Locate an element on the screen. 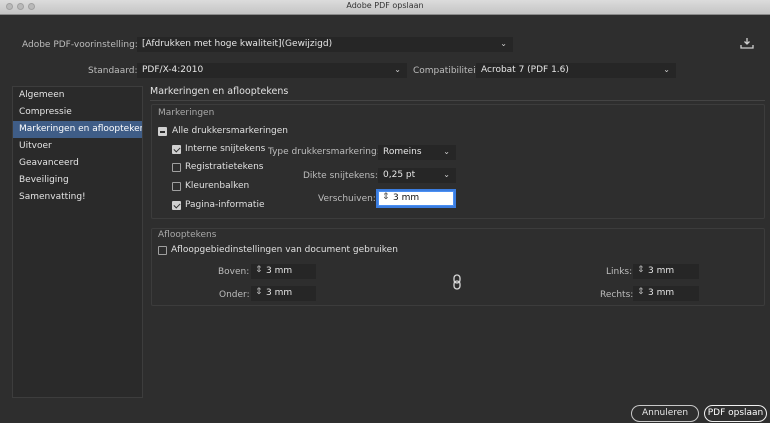  bleed-top-value: 3 mm is located at coordinates (279, 271).